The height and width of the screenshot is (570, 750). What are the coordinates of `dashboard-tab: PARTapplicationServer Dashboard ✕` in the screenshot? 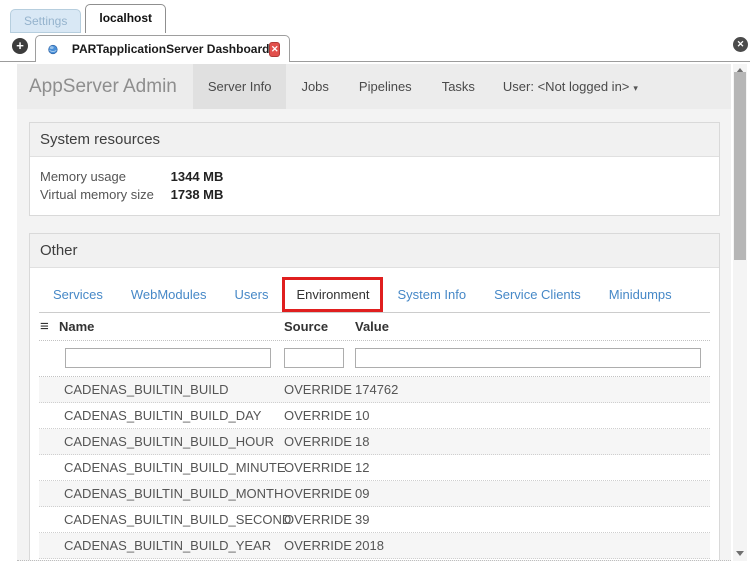 It's located at (162, 48).